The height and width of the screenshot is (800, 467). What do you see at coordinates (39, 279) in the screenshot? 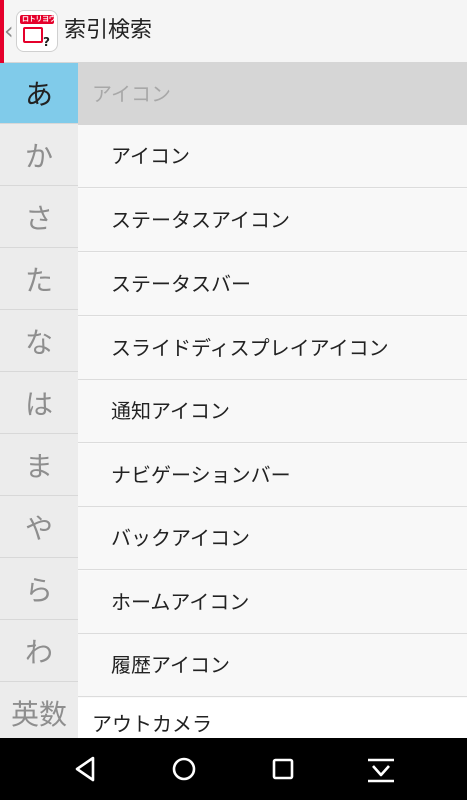
I see `index-item-ta: た` at bounding box center [39, 279].